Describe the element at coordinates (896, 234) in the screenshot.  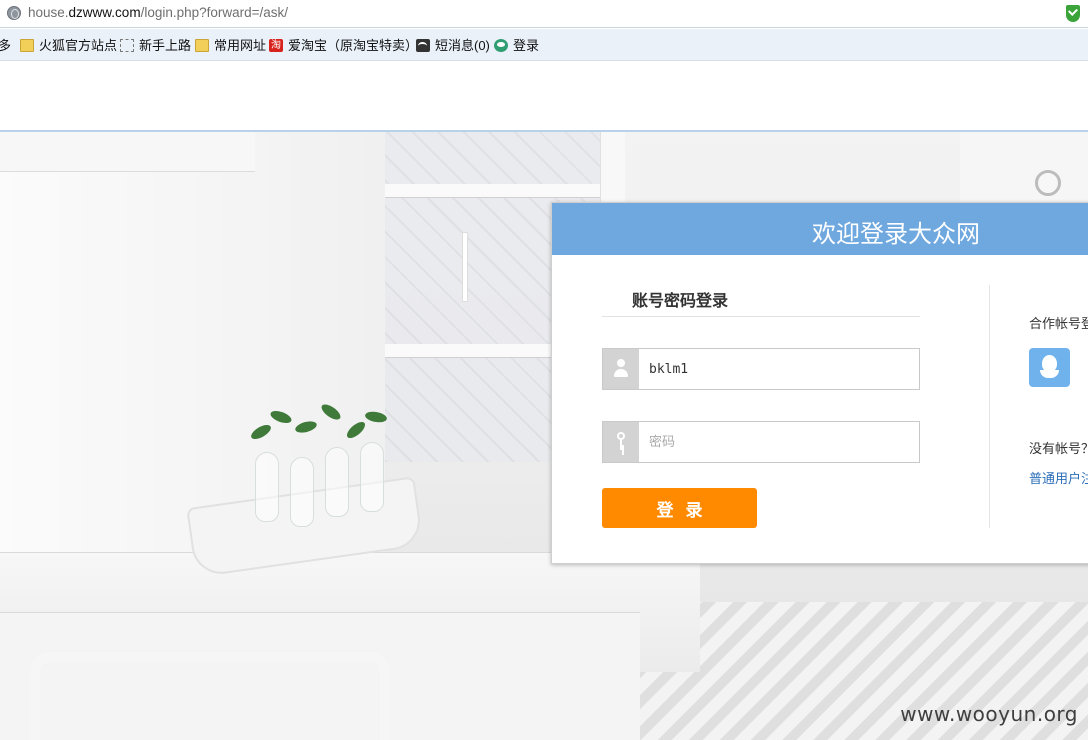
I see `login-title: 欢迎登录大众网` at that location.